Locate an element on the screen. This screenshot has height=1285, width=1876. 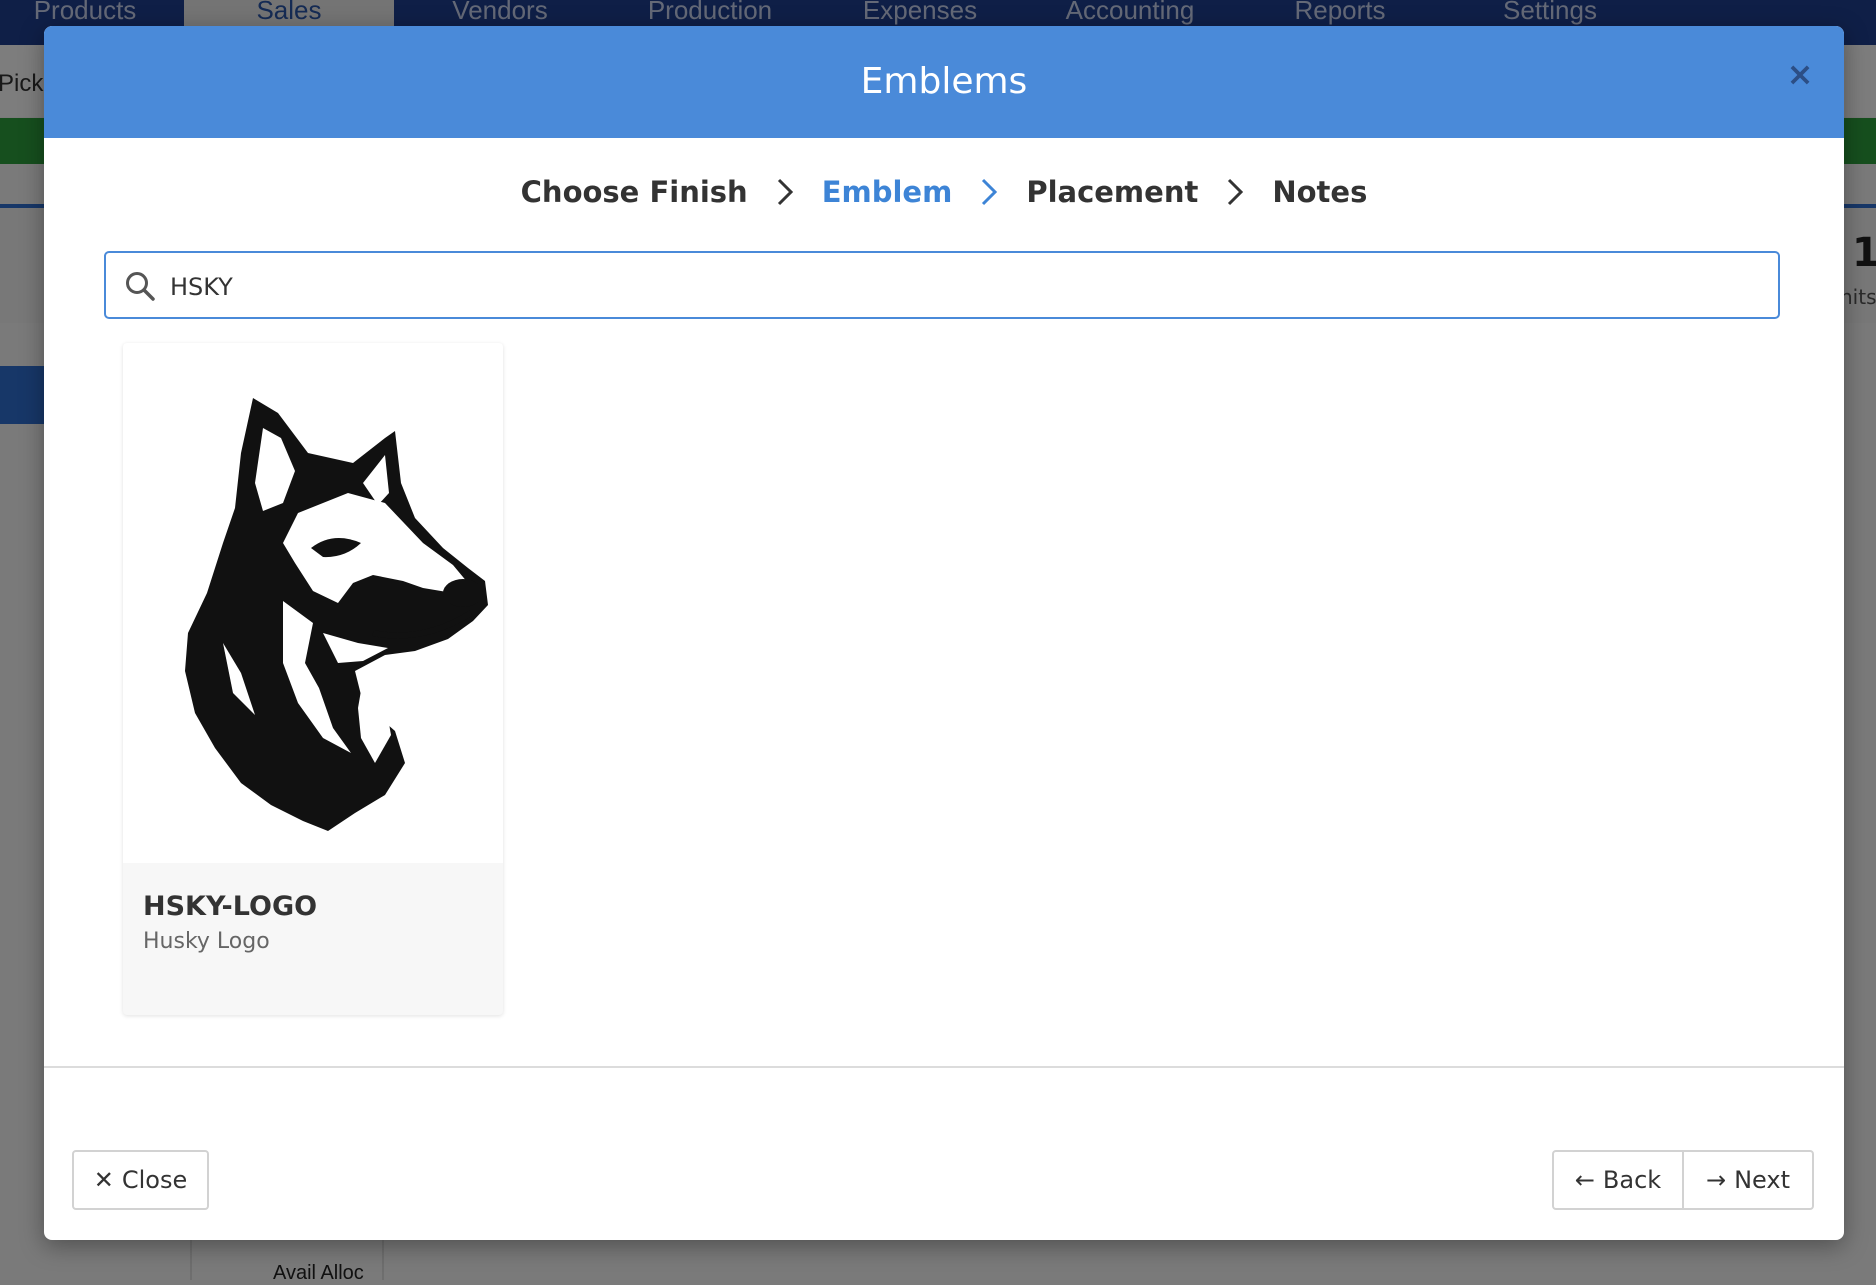
close-icon: ✕ is located at coordinates (103, 1180).